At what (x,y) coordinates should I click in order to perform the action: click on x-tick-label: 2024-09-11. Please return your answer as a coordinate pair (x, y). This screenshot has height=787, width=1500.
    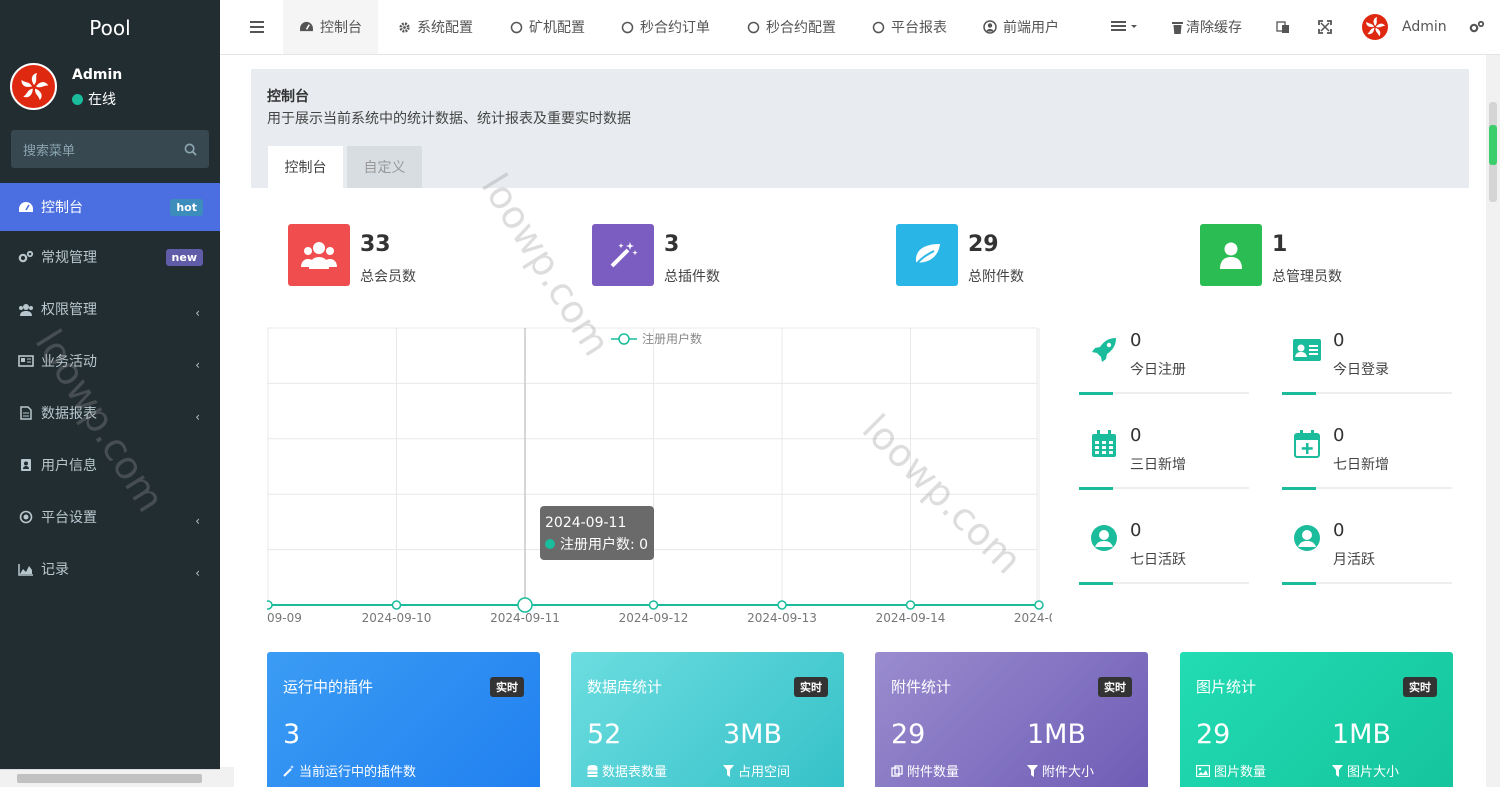
    Looking at the image, I should click on (525, 618).